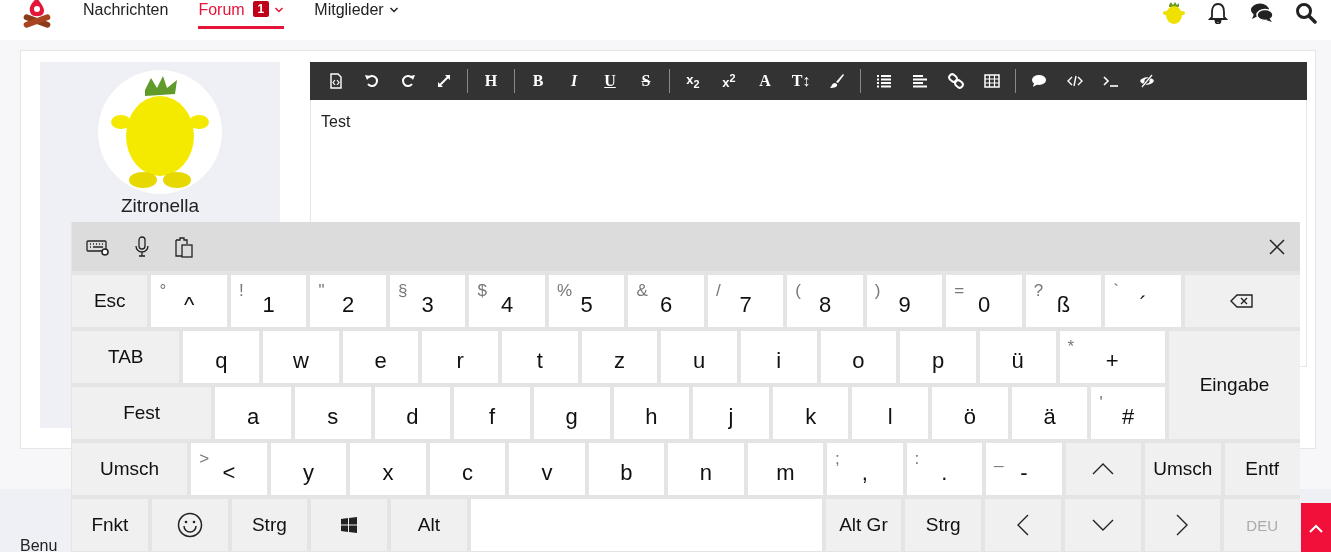 The image size is (1331, 552). What do you see at coordinates (491, 81) in the screenshot?
I see `format-button: H` at bounding box center [491, 81].